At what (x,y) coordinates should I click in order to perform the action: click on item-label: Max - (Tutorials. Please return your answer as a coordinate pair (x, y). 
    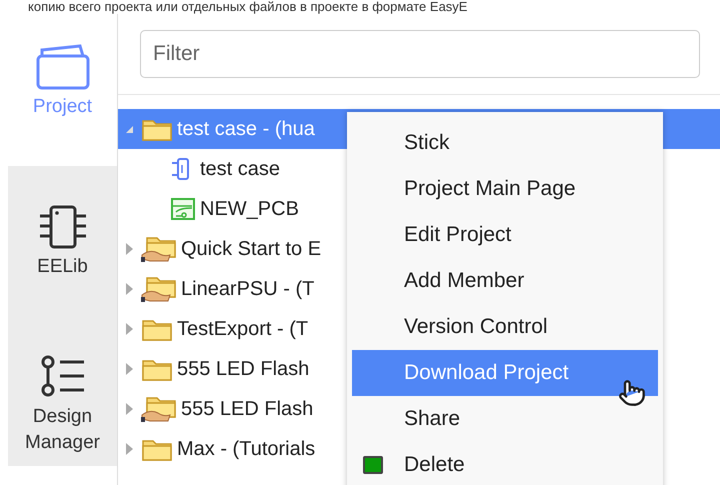
    Looking at the image, I should click on (246, 449).